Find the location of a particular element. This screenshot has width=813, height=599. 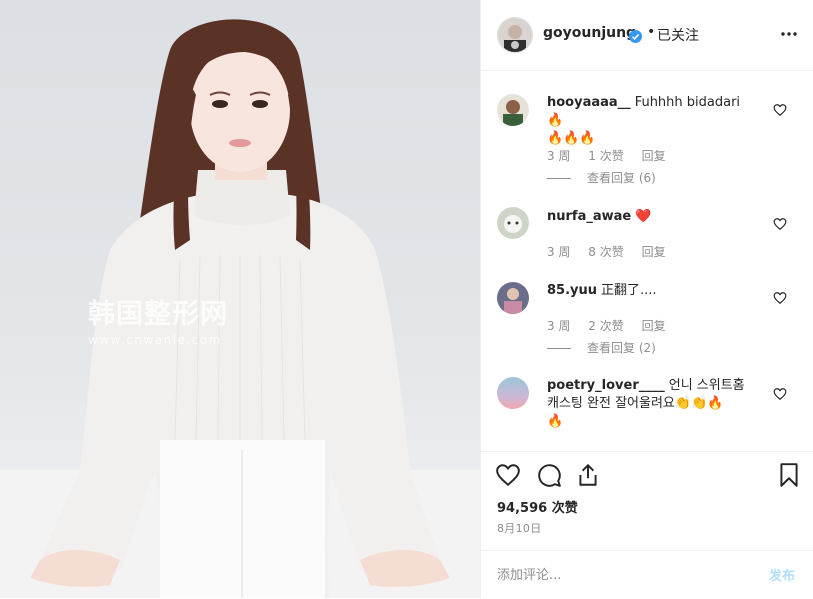

comment-likes-count: 2 次赞 is located at coordinates (605, 326).